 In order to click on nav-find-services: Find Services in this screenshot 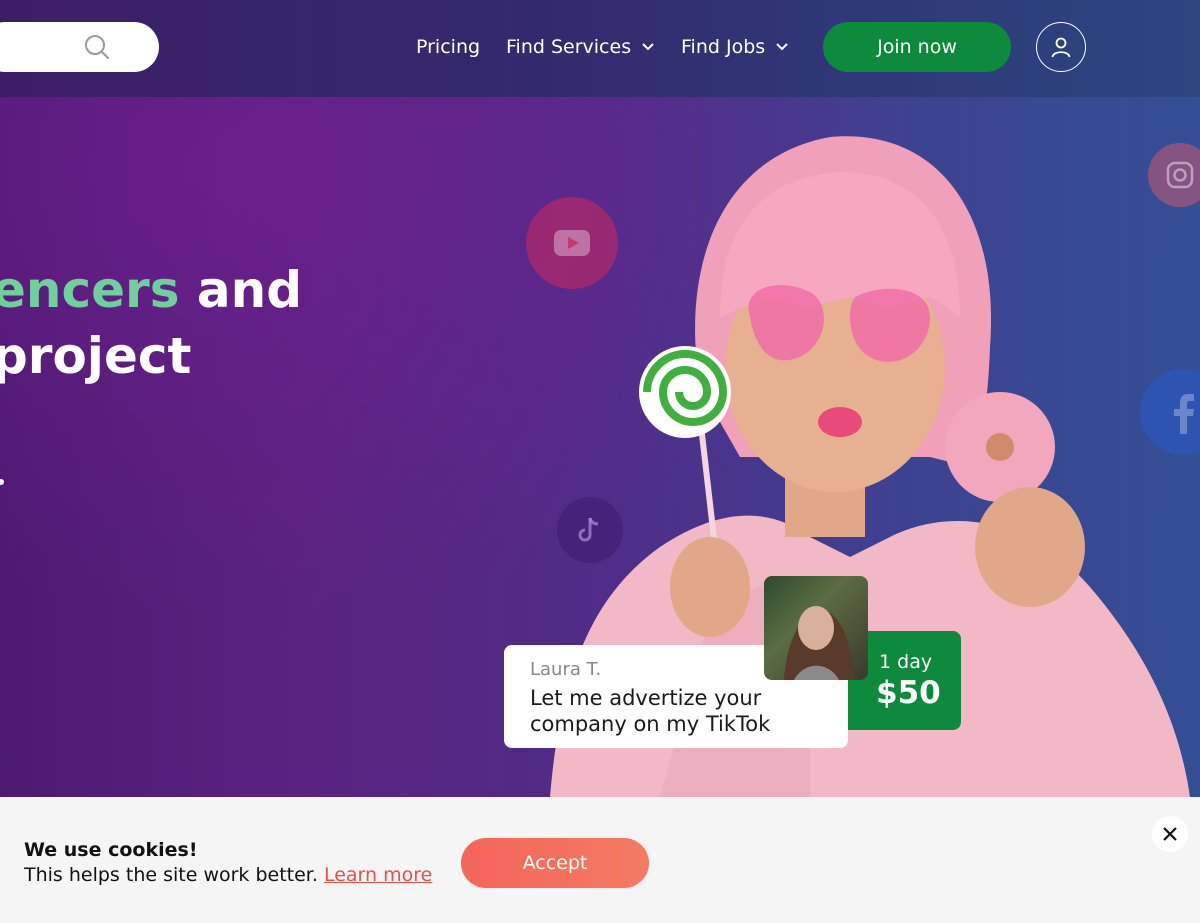, I will do `click(580, 47)`.